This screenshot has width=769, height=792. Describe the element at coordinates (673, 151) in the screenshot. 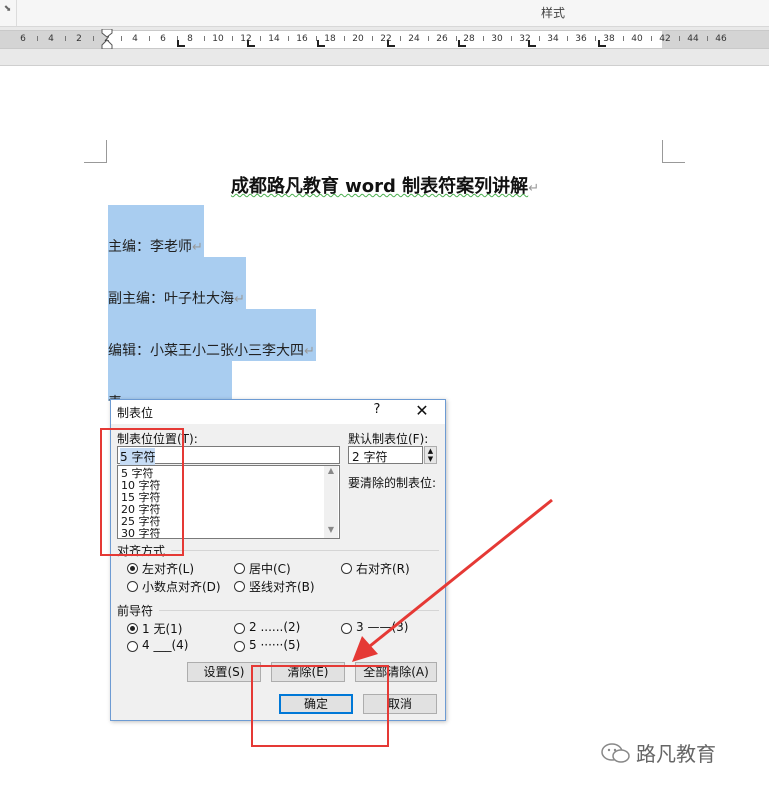

I see `crop-mark-top-right` at that location.